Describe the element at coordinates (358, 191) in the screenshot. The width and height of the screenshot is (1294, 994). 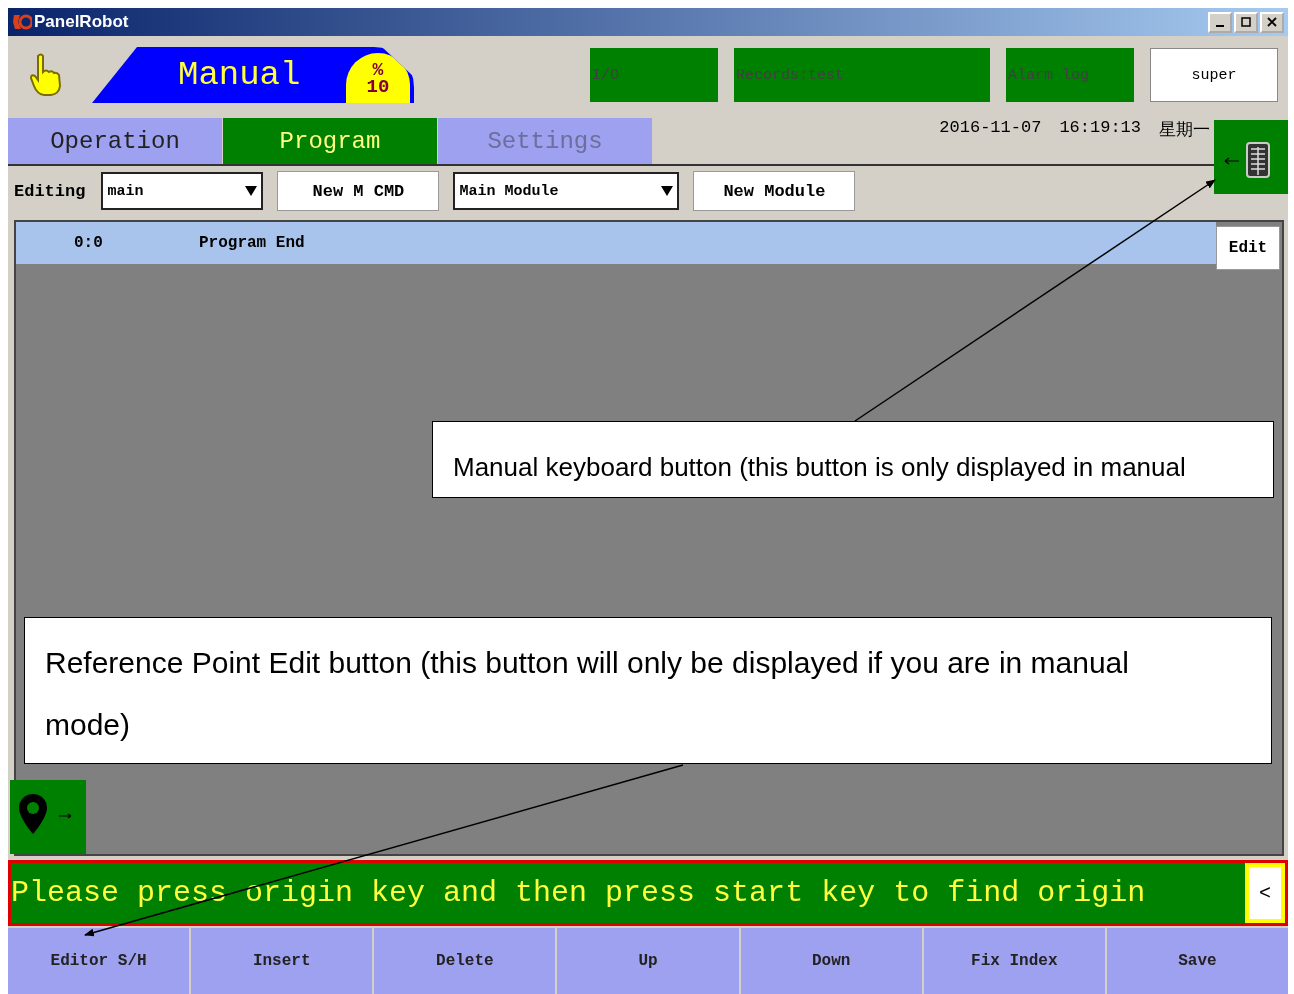
I see `new-m-cmd-button: New M CMD` at that location.